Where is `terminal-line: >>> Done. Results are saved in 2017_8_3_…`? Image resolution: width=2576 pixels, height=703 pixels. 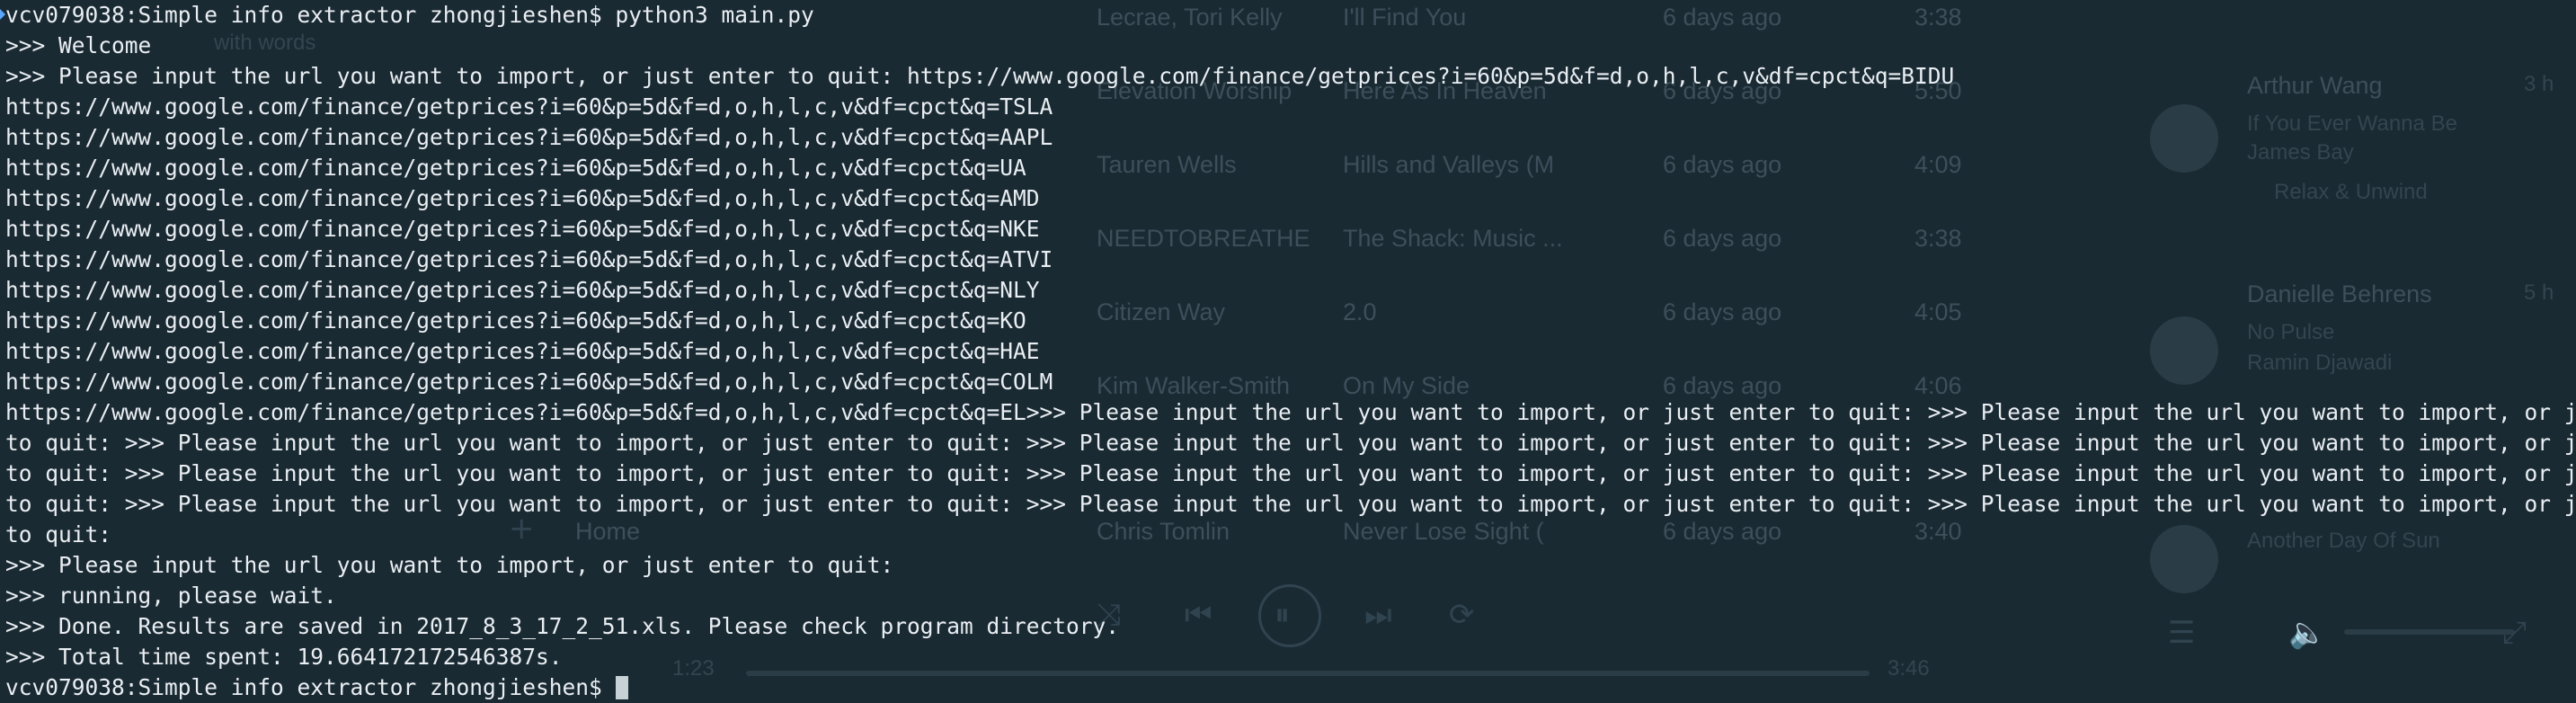
terminal-line: >>> Done. Results are saved in 2017_8_3_… is located at coordinates (562, 626).